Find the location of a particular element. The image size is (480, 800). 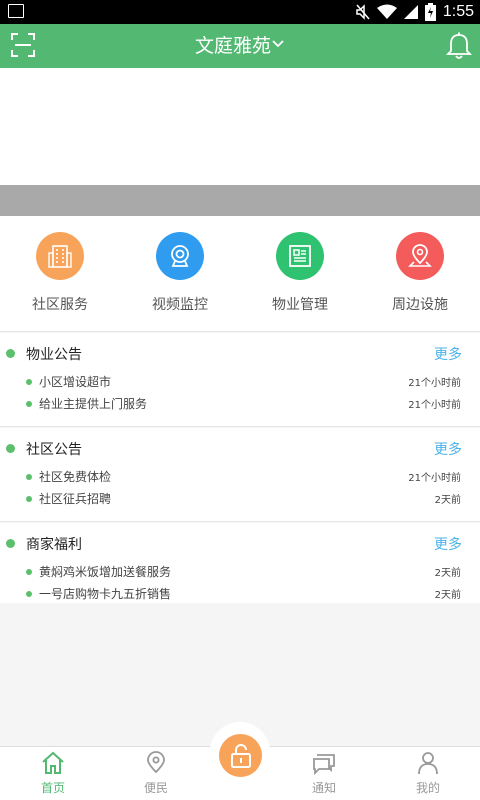

community-service-button: 社区服务 is located at coordinates (60, 273).